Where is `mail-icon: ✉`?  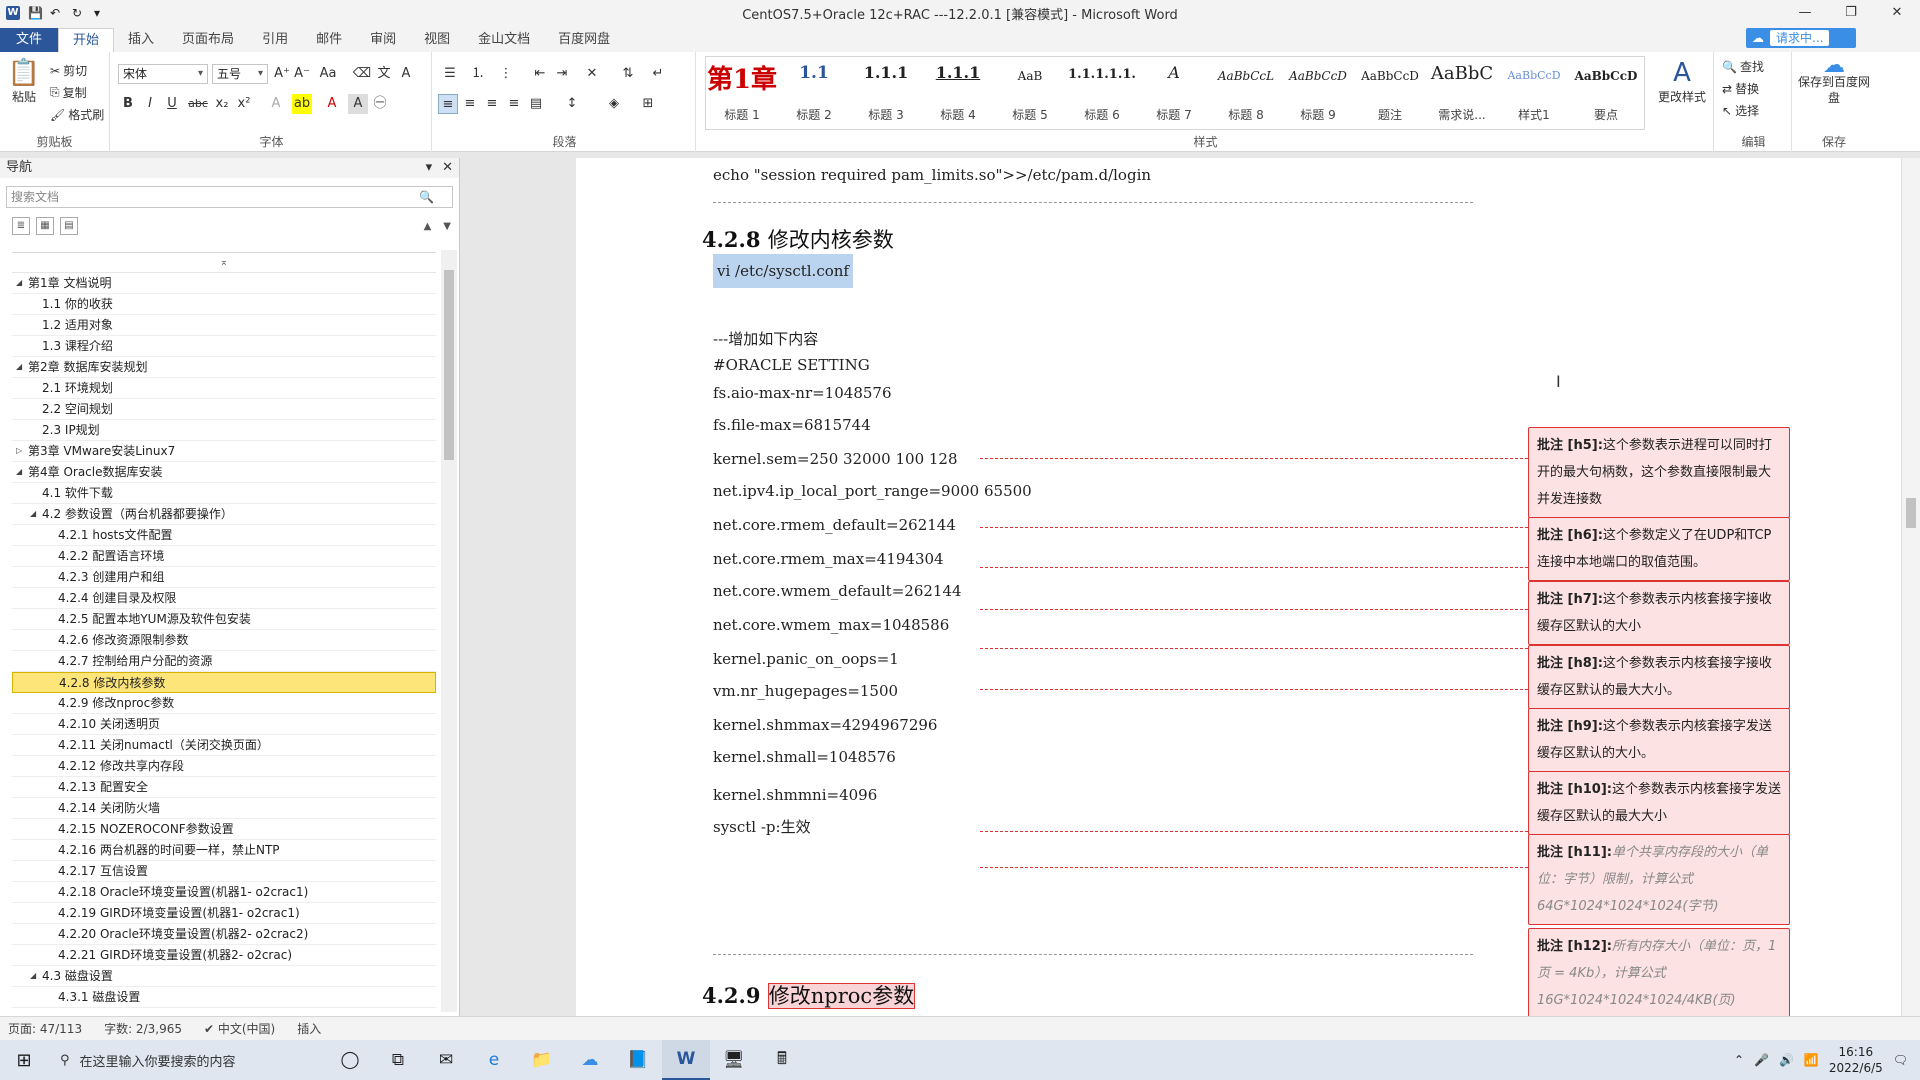
mail-icon: ✉ is located at coordinates (446, 1060).